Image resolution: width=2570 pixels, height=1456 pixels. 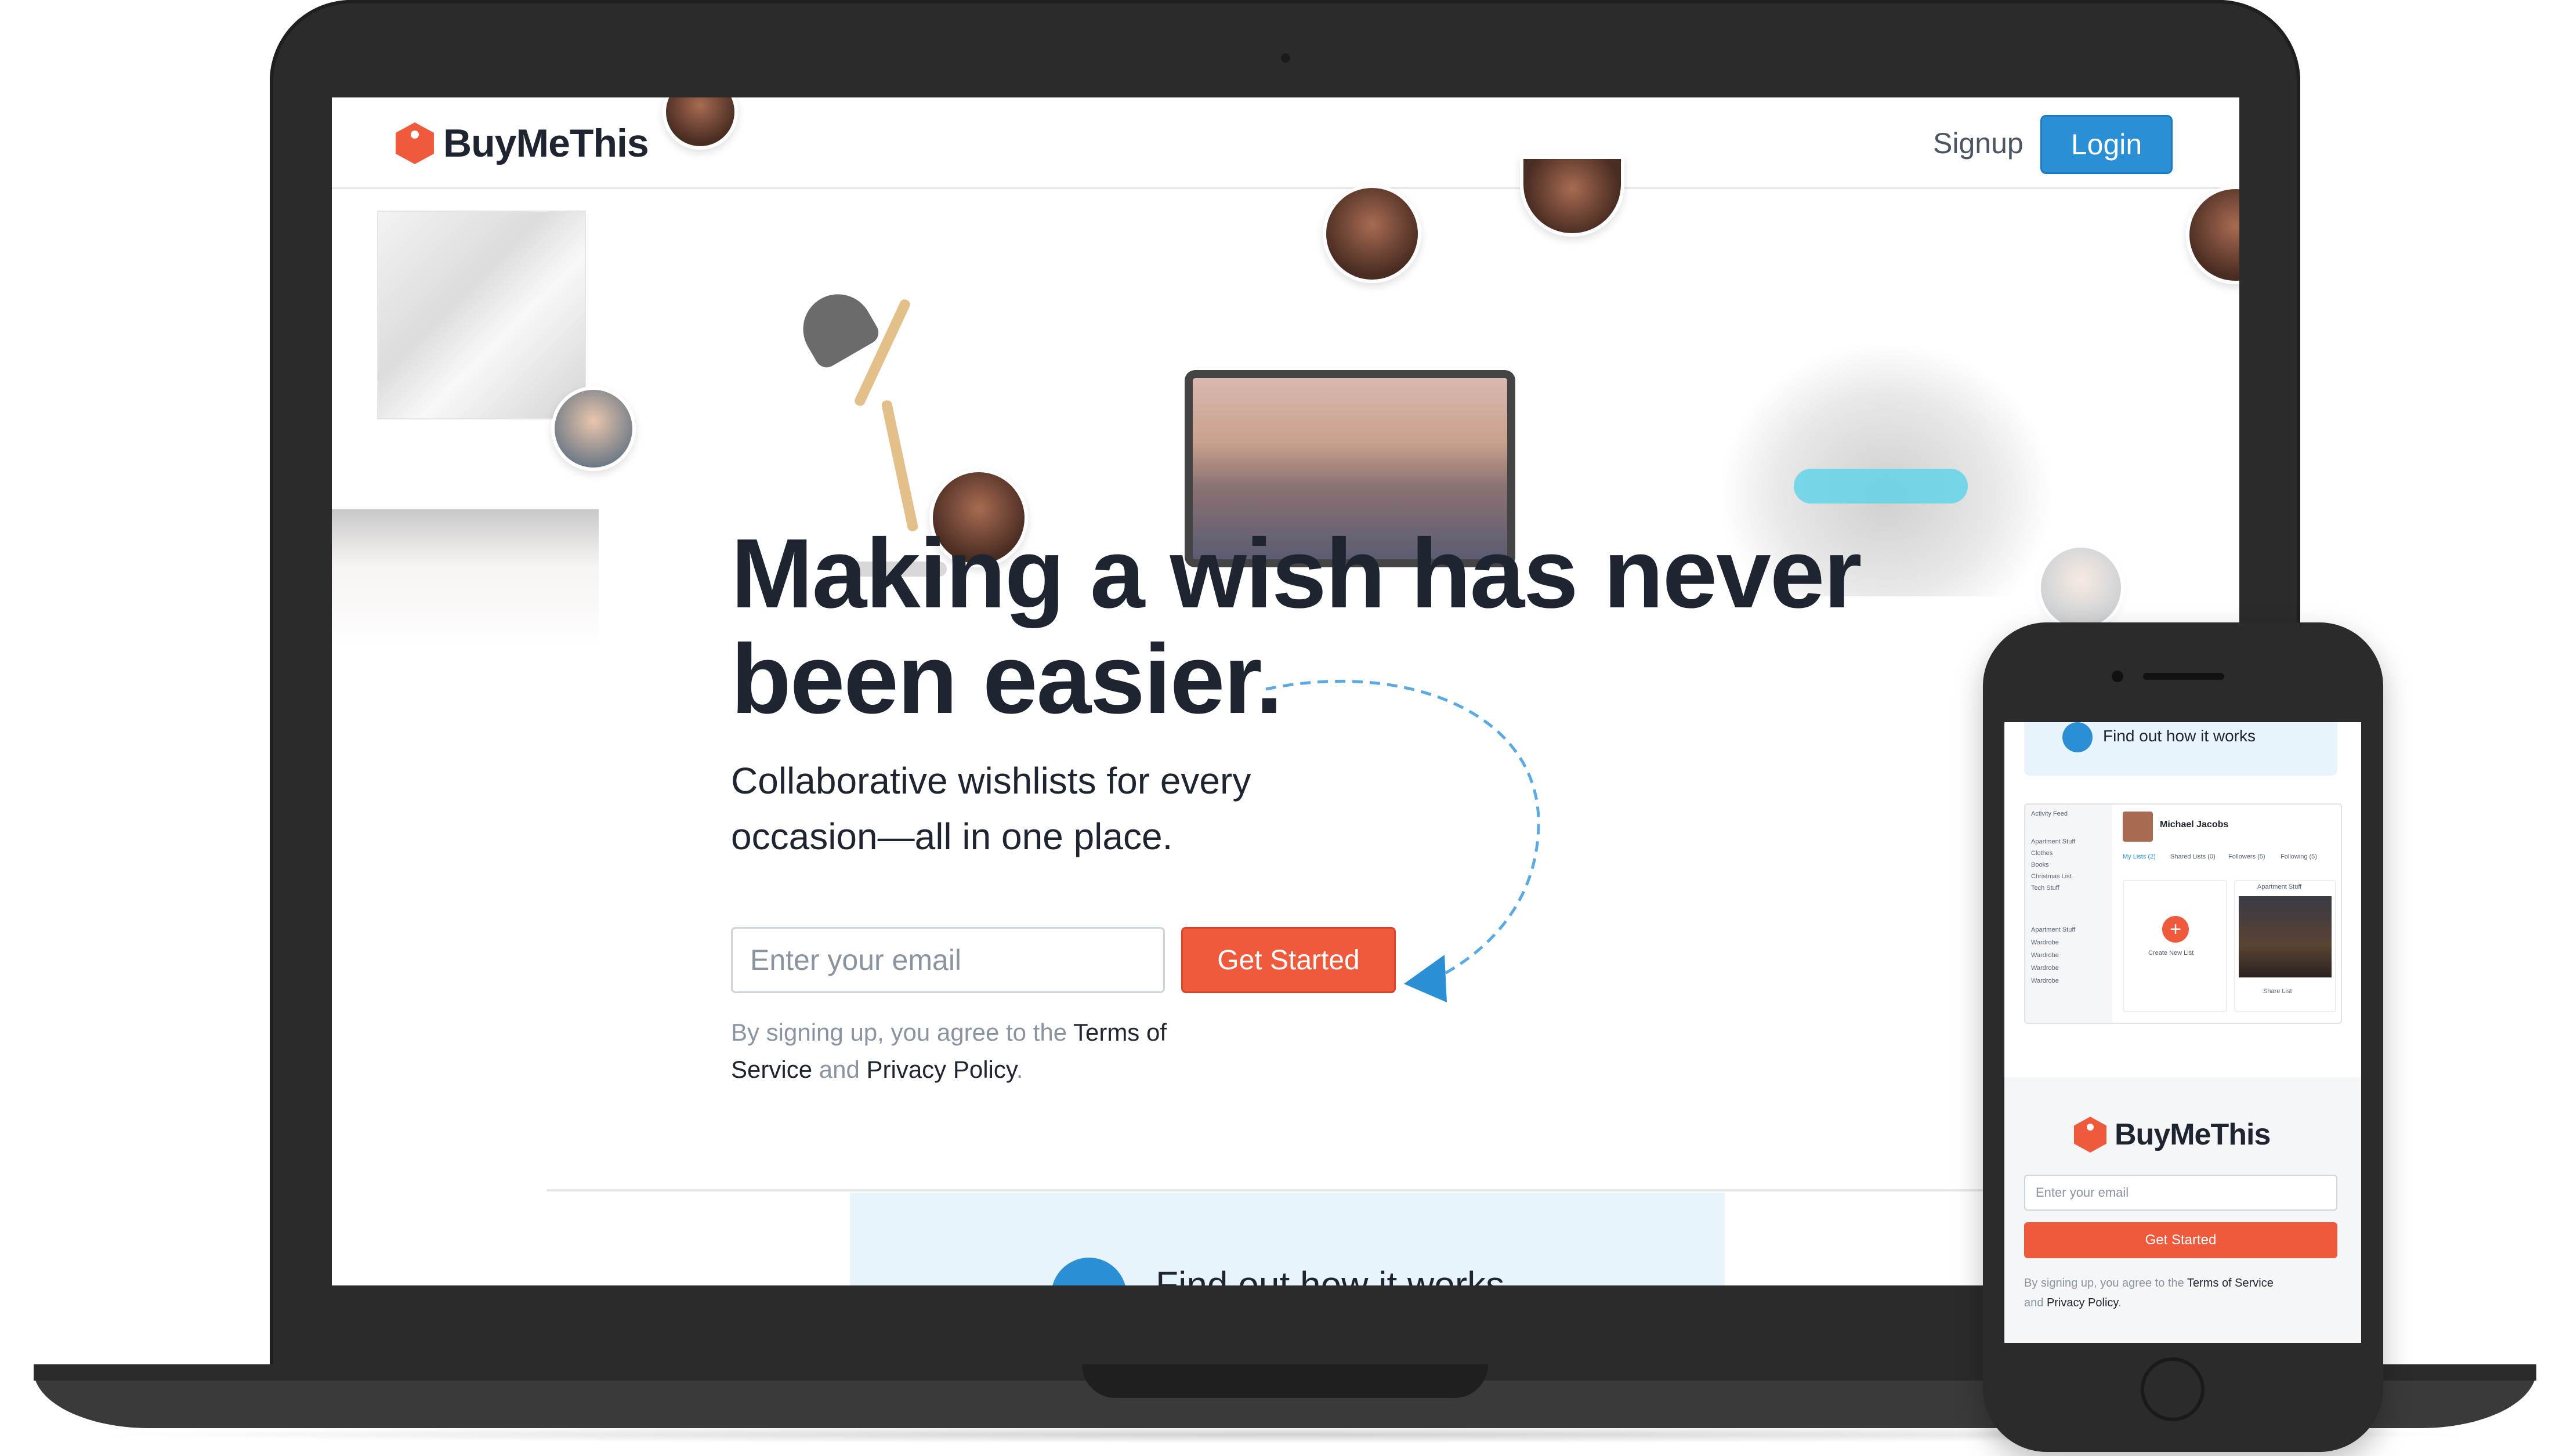 I want to click on app-tab: Following (5), so click(x=2299, y=857).